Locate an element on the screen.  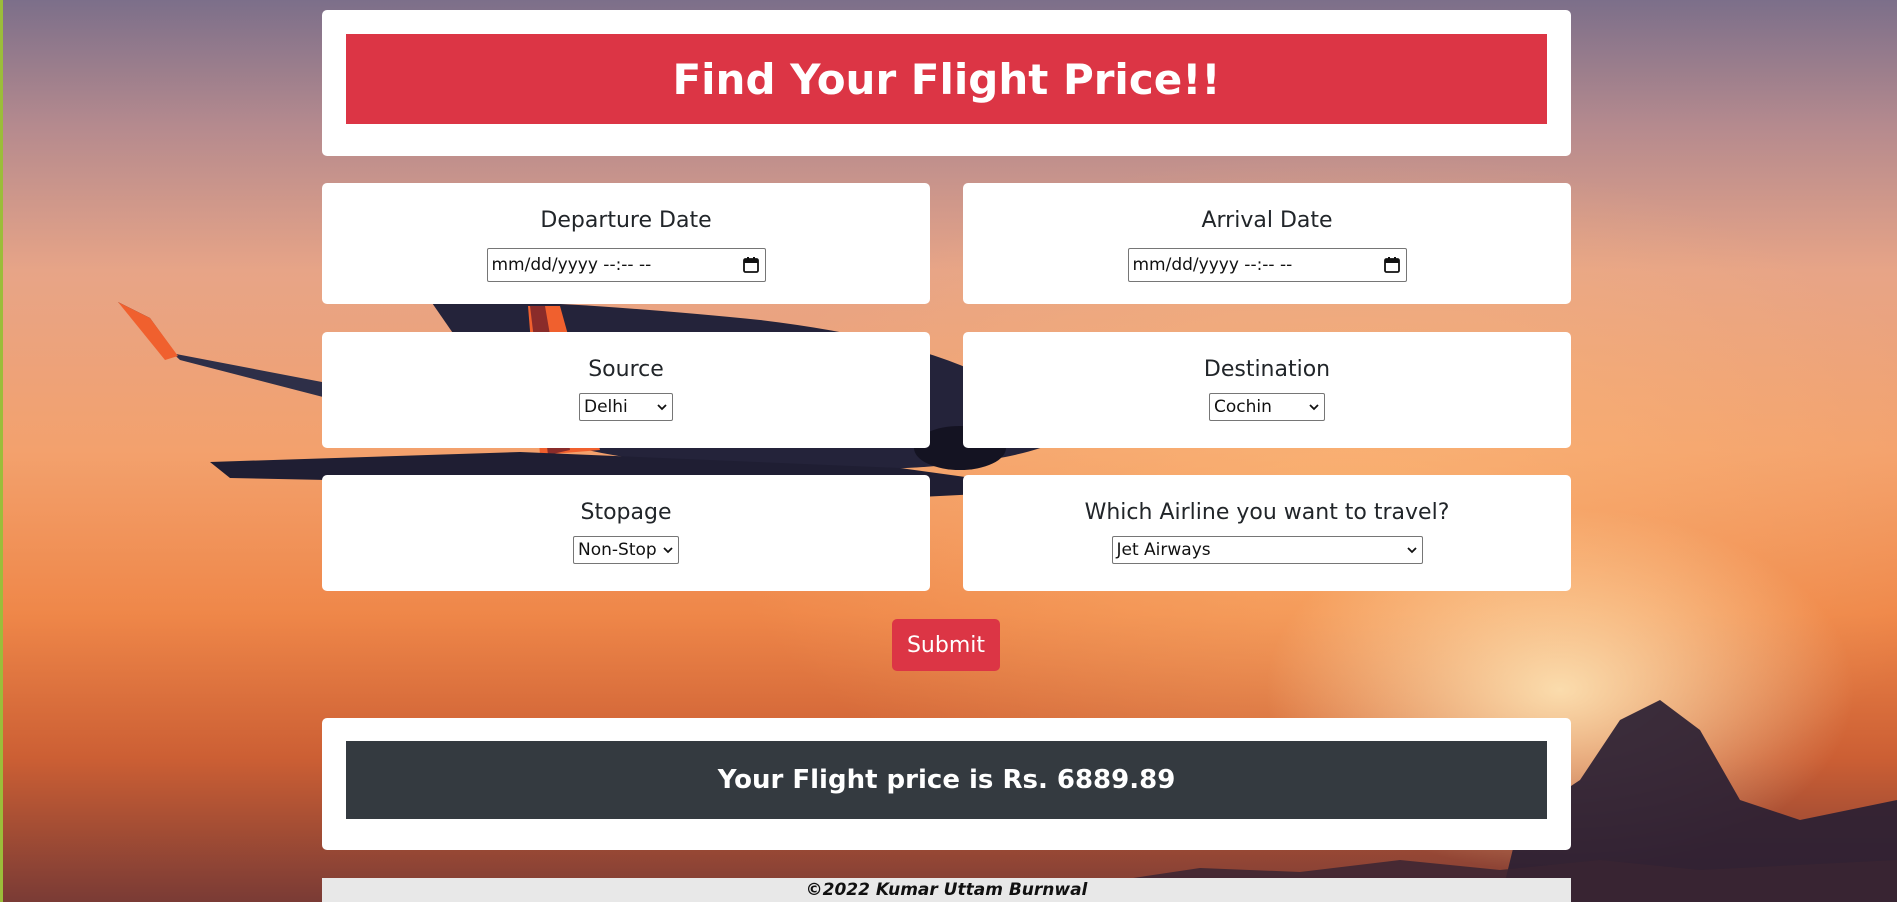
airline-selected-value: Jet Airways is located at coordinates (1163, 550).